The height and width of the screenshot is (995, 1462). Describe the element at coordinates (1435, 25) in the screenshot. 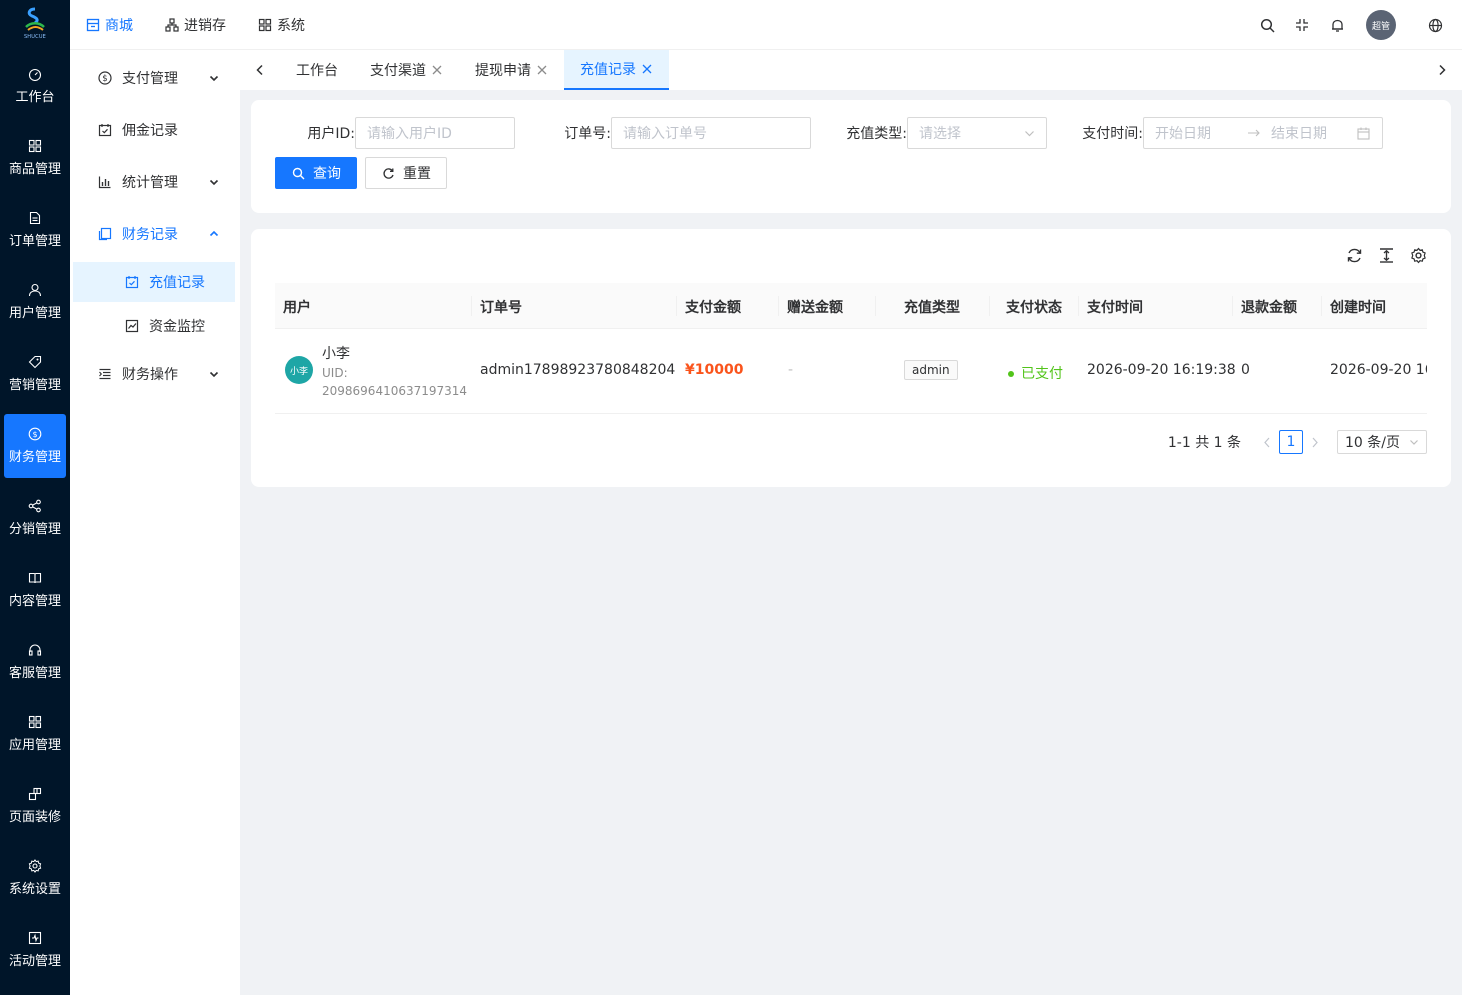

I see `globe-icon` at that location.